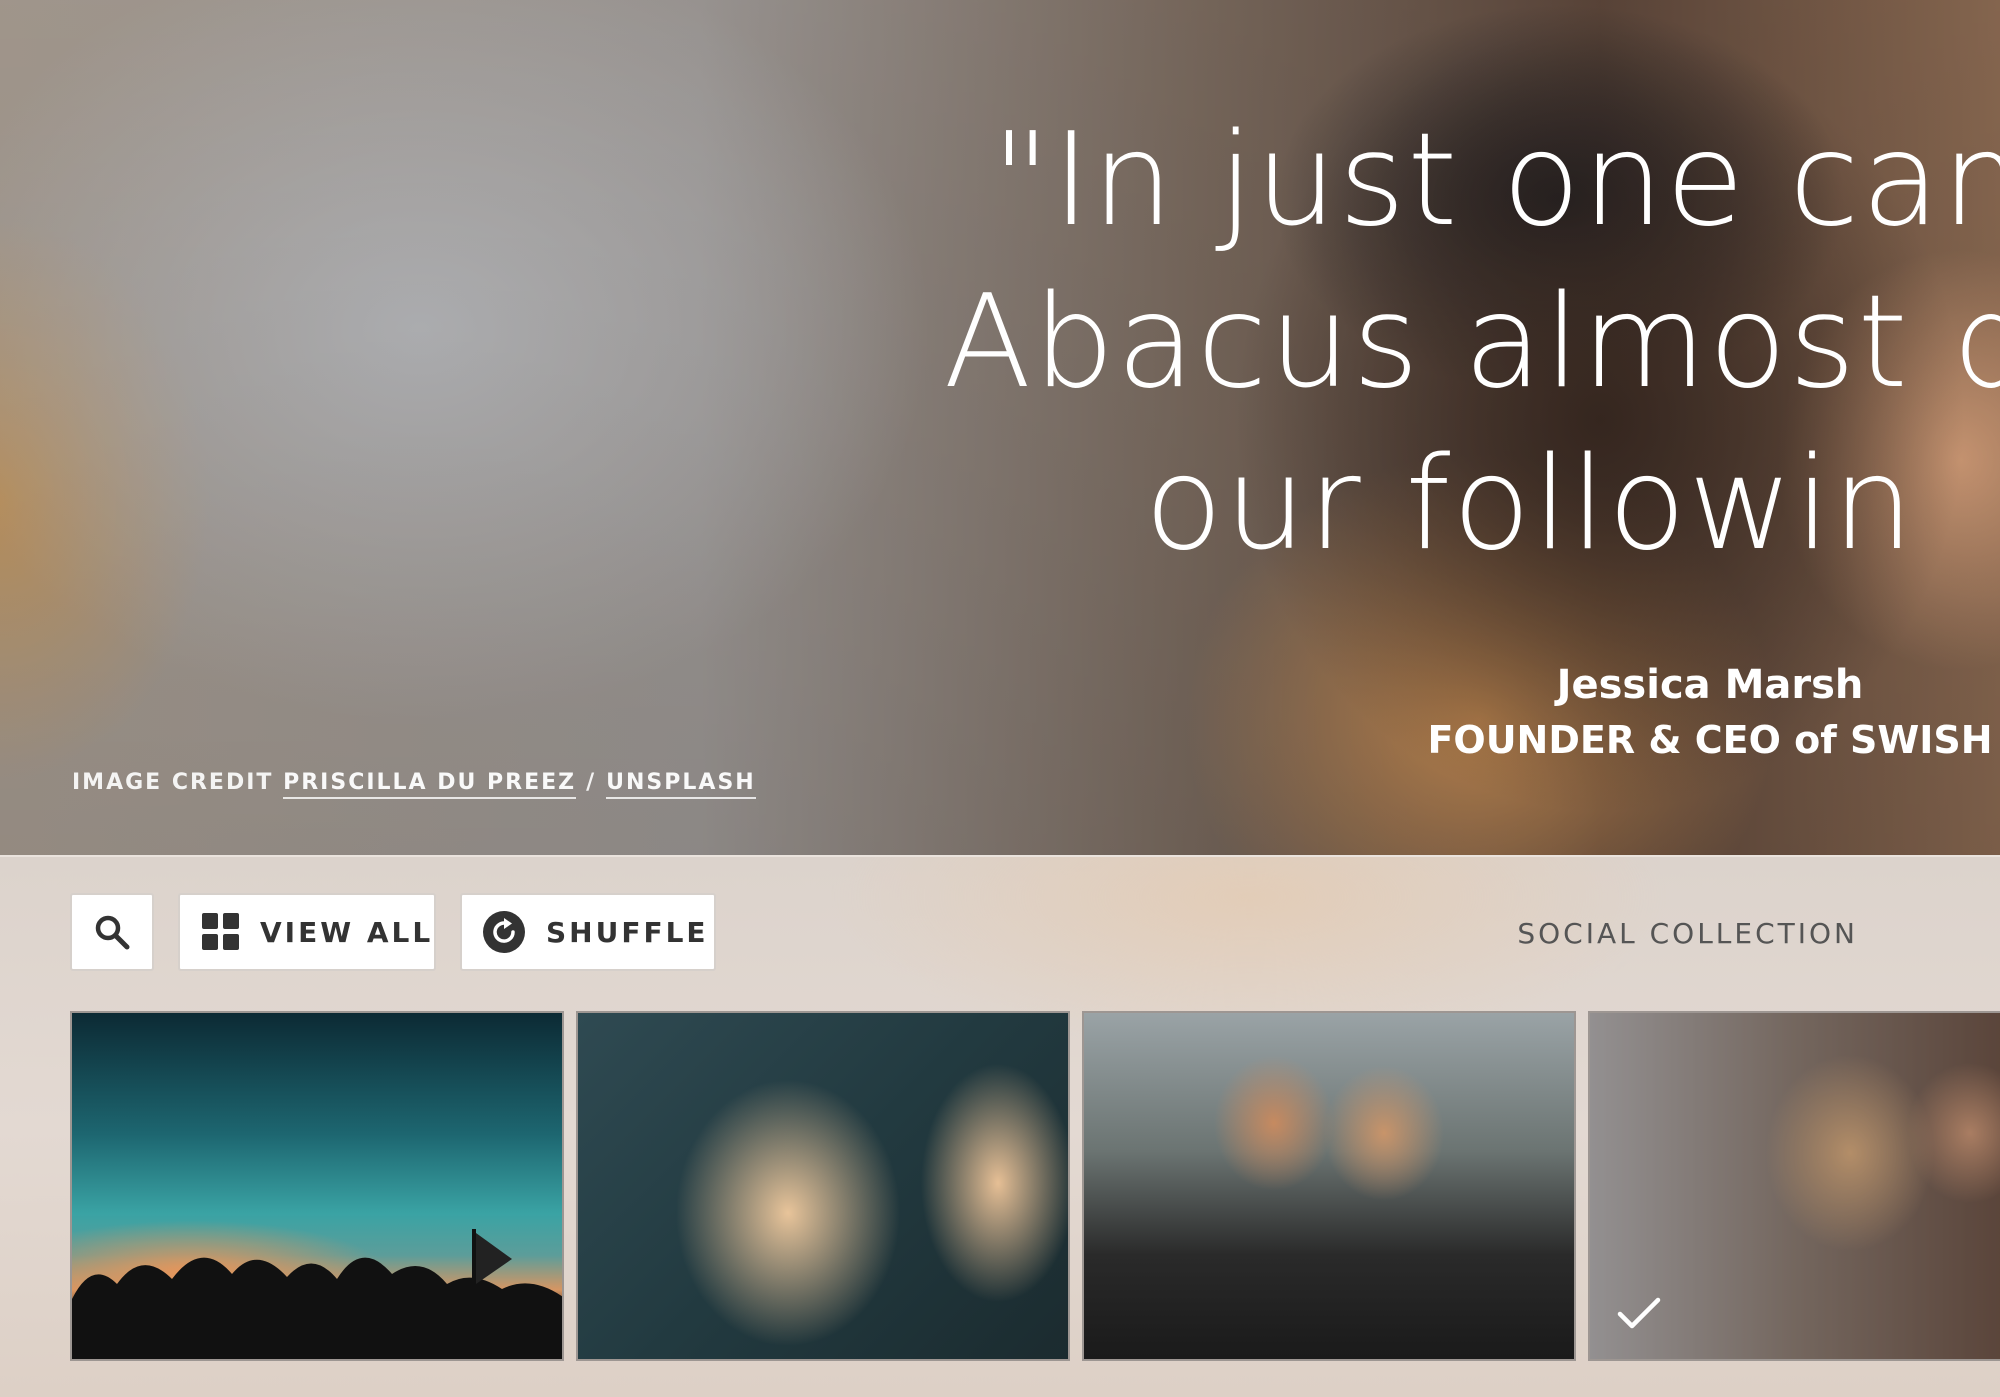  I want to click on testimonial-author-title: FOUNDER & CEO of SWISH, so click(1710, 740).